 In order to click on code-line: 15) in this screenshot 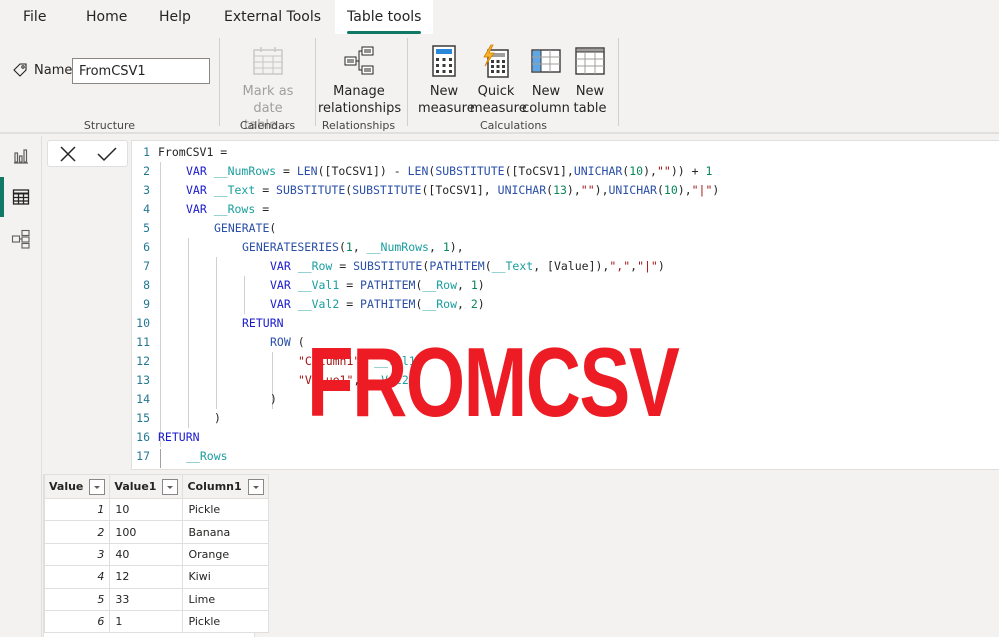, I will do `click(565, 418)`.